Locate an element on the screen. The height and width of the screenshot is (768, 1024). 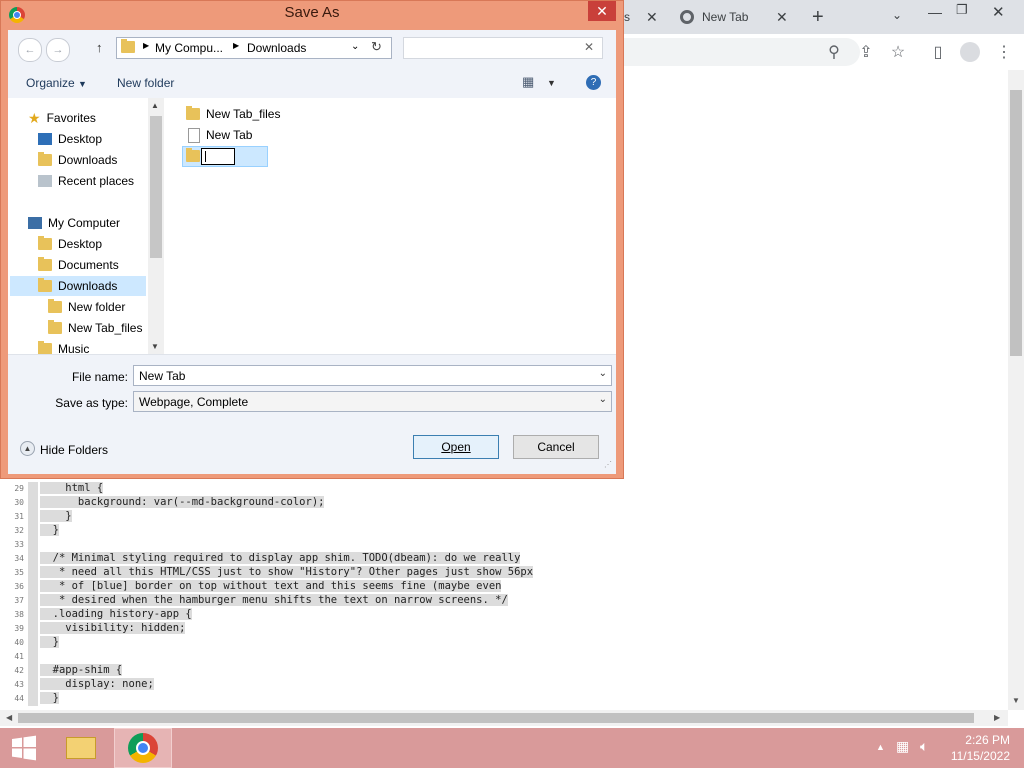
nav-computer-desktop: Desktop is located at coordinates (70, 244).